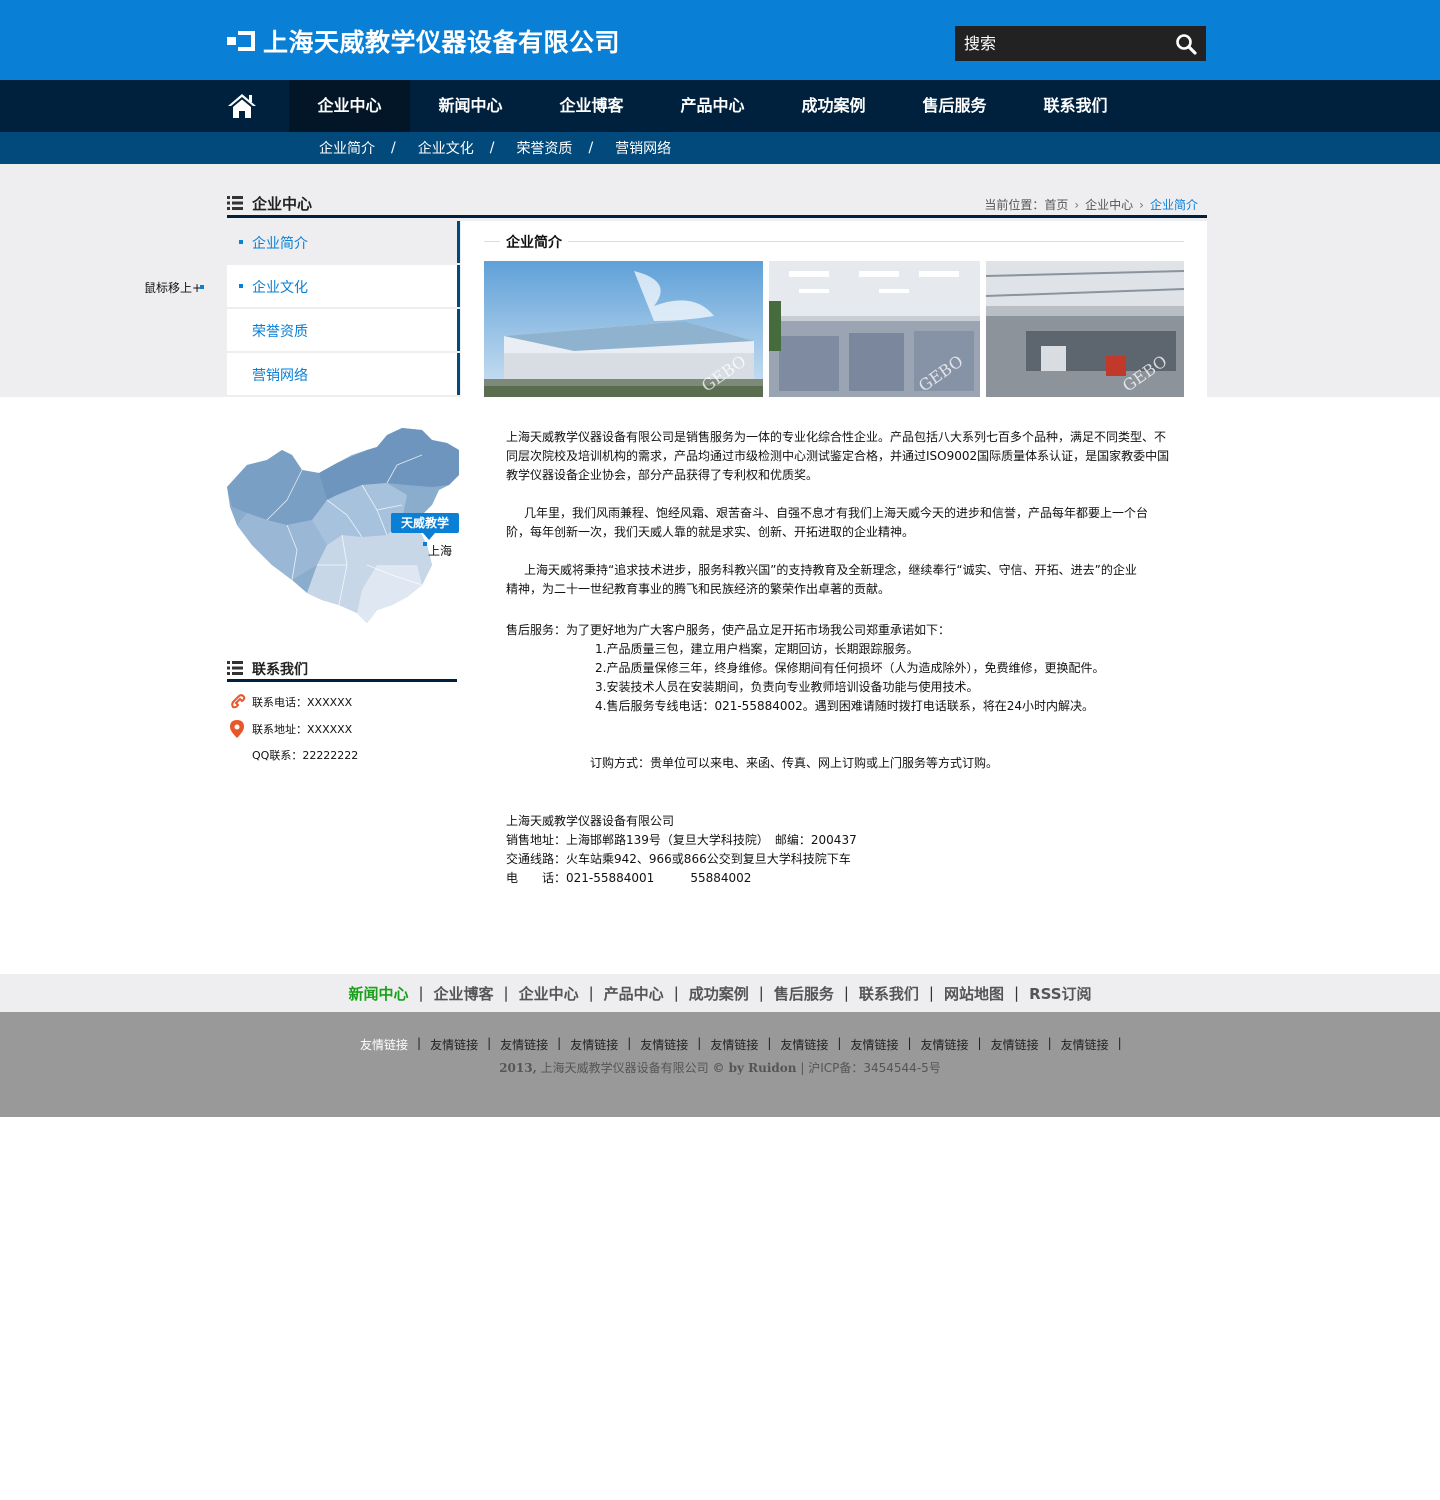 This screenshot has width=1440, height=1500. I want to click on subnav-item-culture: 企业文化, so click(446, 148).